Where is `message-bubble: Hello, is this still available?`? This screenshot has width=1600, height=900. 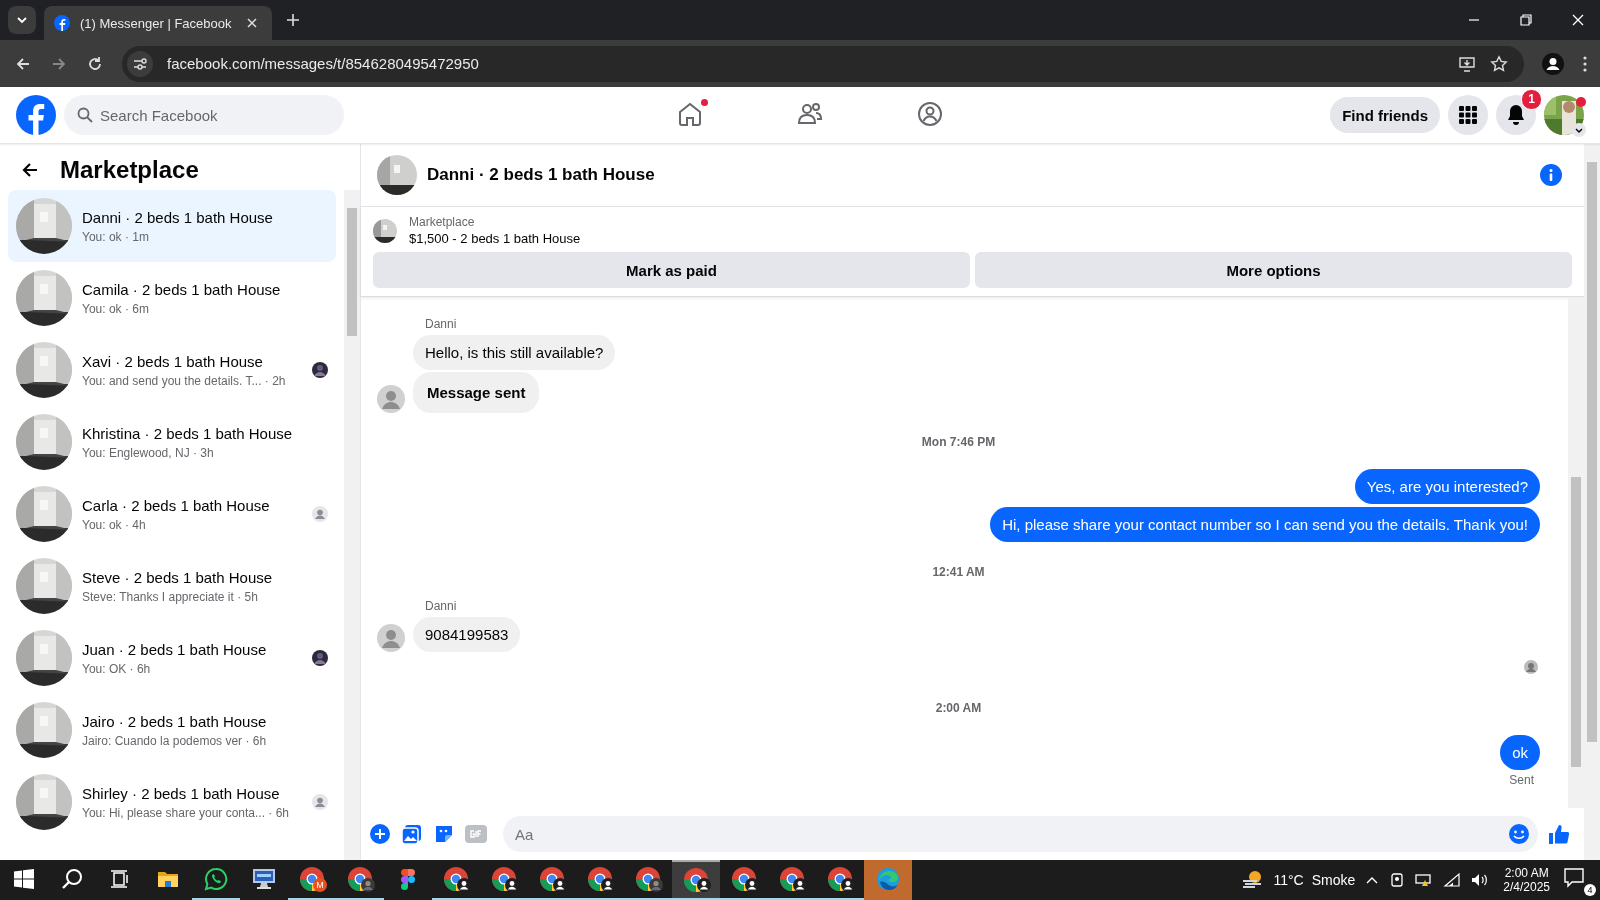
message-bubble: Hello, is this still available? is located at coordinates (514, 352).